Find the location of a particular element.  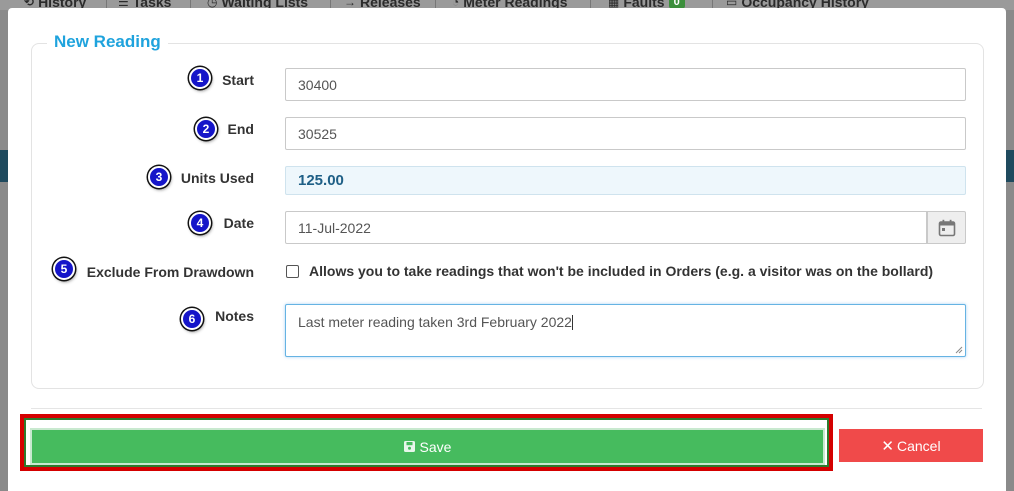

exclude-from-drawdown-checkbox is located at coordinates (292, 271).